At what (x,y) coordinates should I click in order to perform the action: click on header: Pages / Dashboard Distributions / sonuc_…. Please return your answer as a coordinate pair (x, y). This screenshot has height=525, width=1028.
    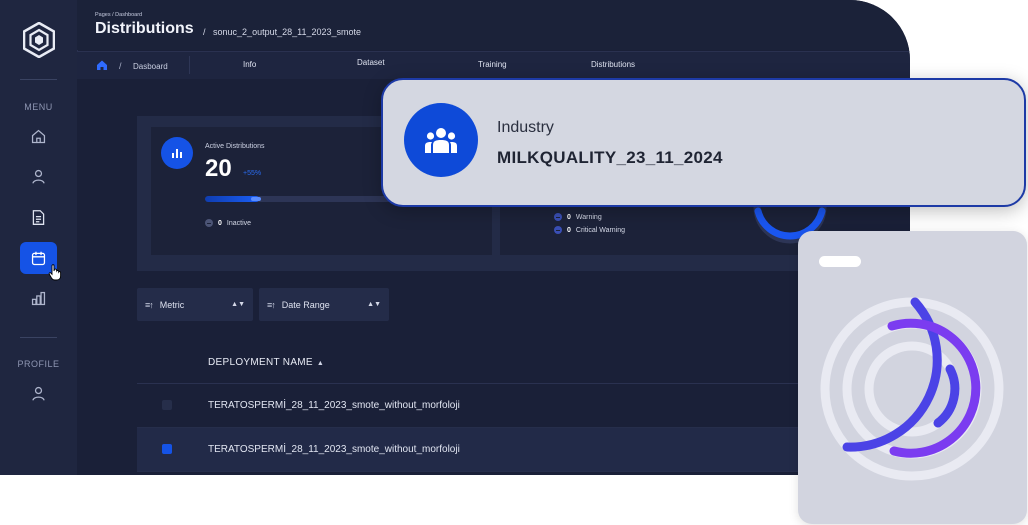
    Looking at the image, I should click on (493, 25).